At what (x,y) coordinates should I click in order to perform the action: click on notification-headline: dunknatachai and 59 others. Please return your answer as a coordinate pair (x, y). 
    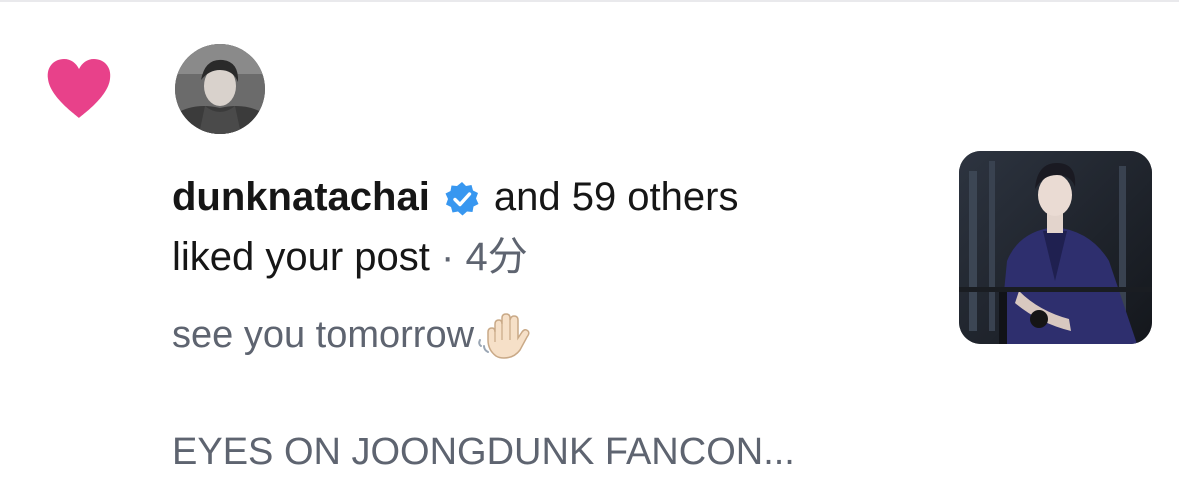
    Looking at the image, I should click on (455, 197).